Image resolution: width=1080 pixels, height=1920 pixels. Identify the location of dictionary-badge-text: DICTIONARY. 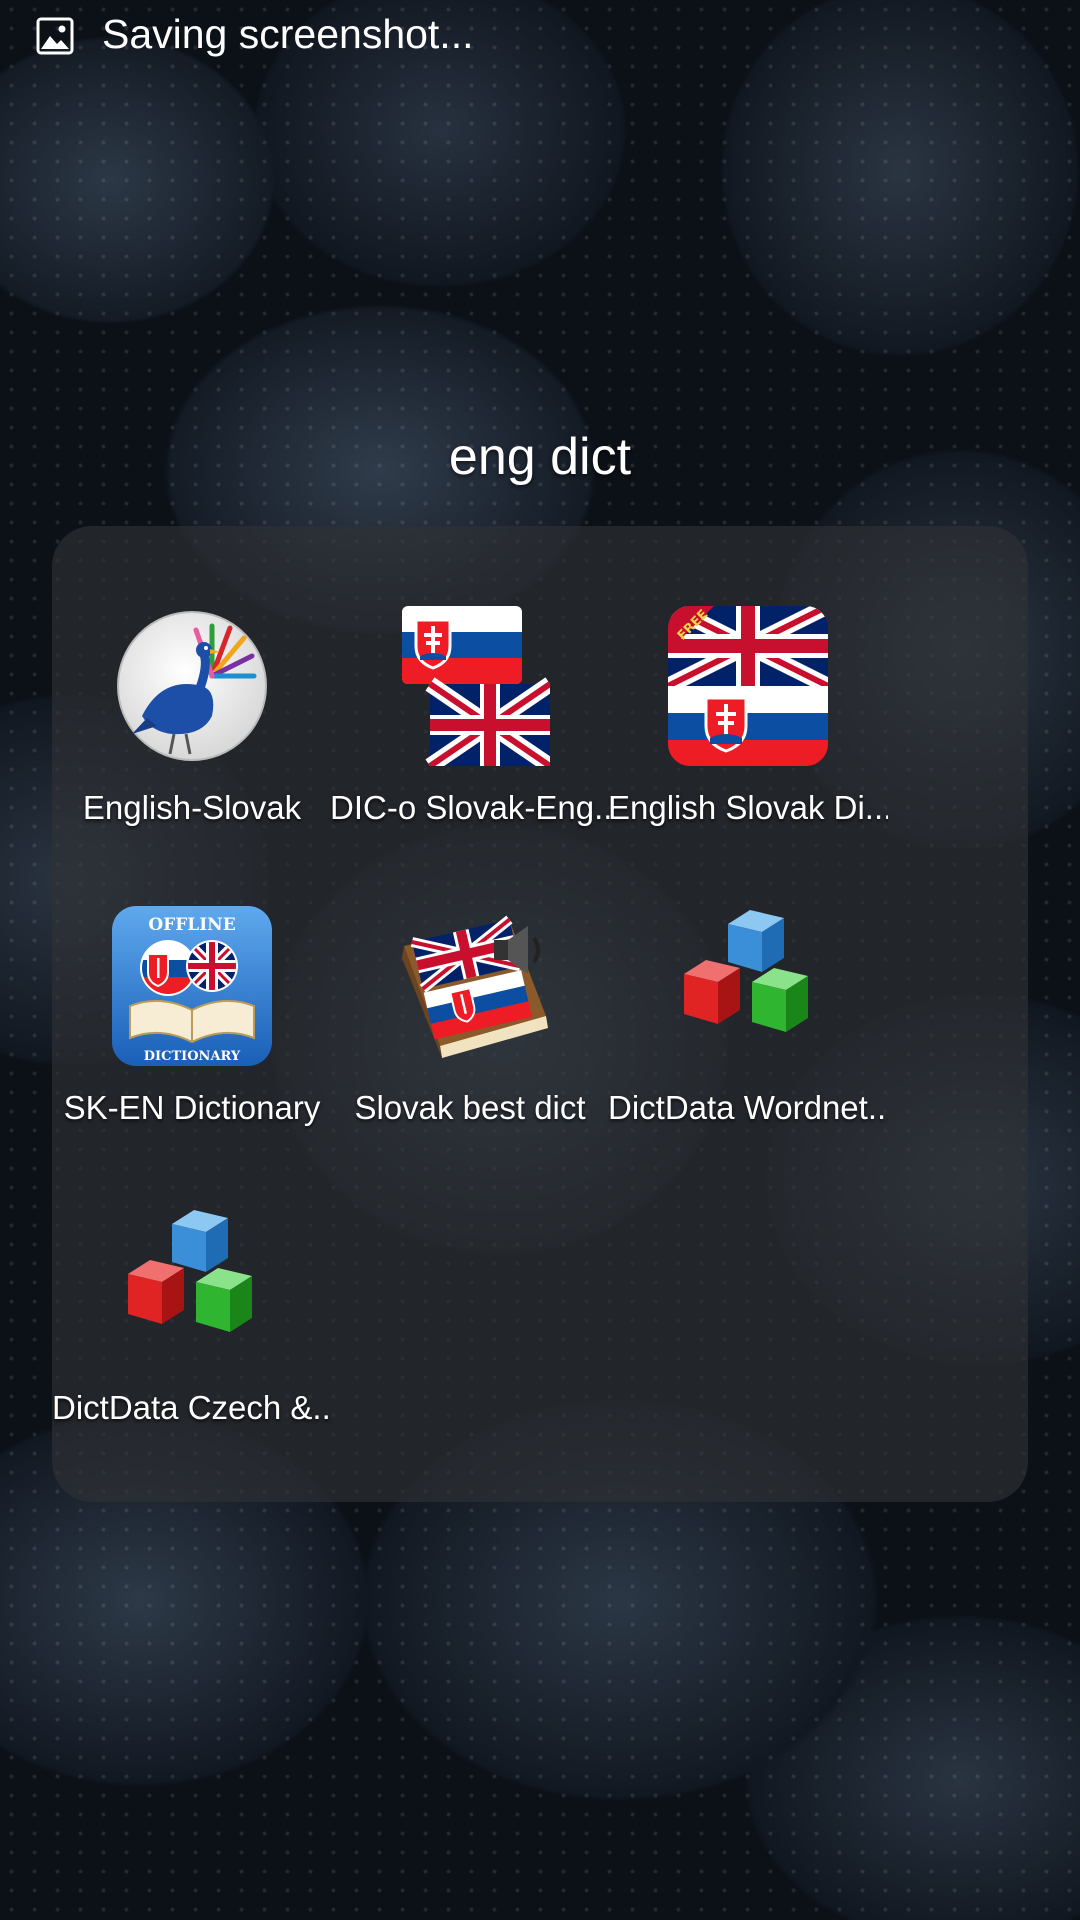
(192, 1056).